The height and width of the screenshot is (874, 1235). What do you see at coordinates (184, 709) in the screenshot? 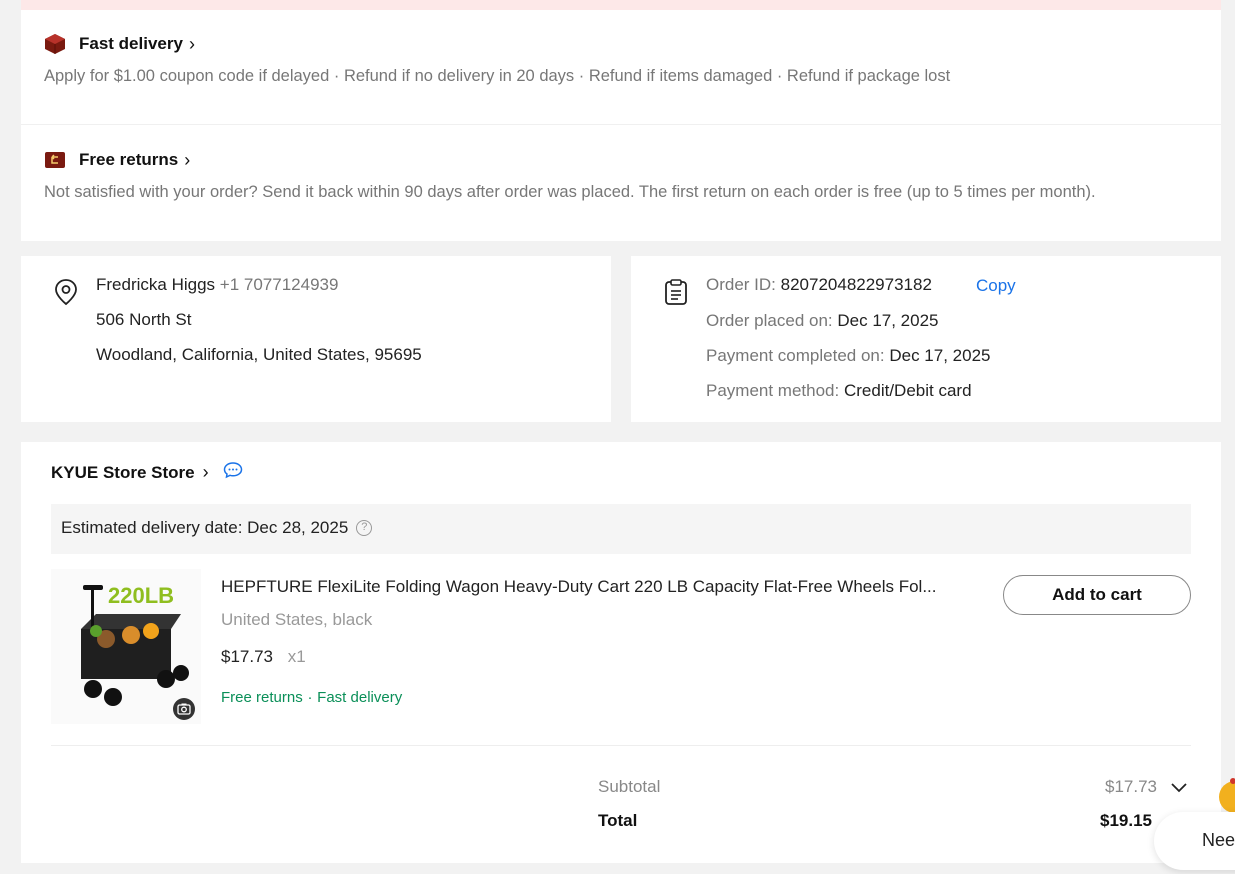
I see `camera-icon` at bounding box center [184, 709].